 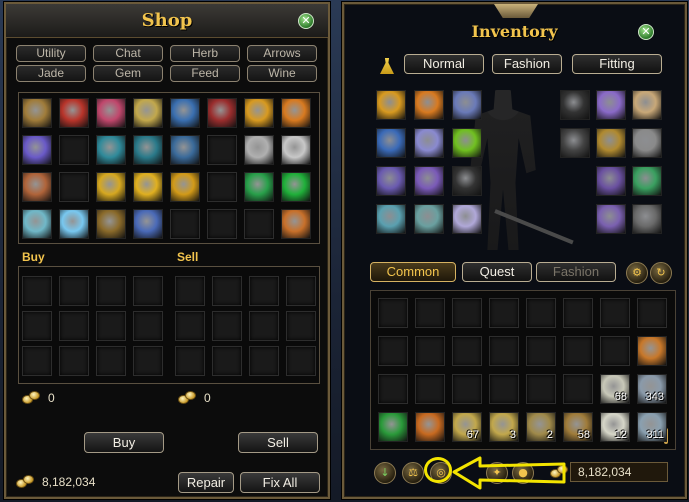 I want to click on bag-tab-quest: Quest, so click(x=497, y=272).